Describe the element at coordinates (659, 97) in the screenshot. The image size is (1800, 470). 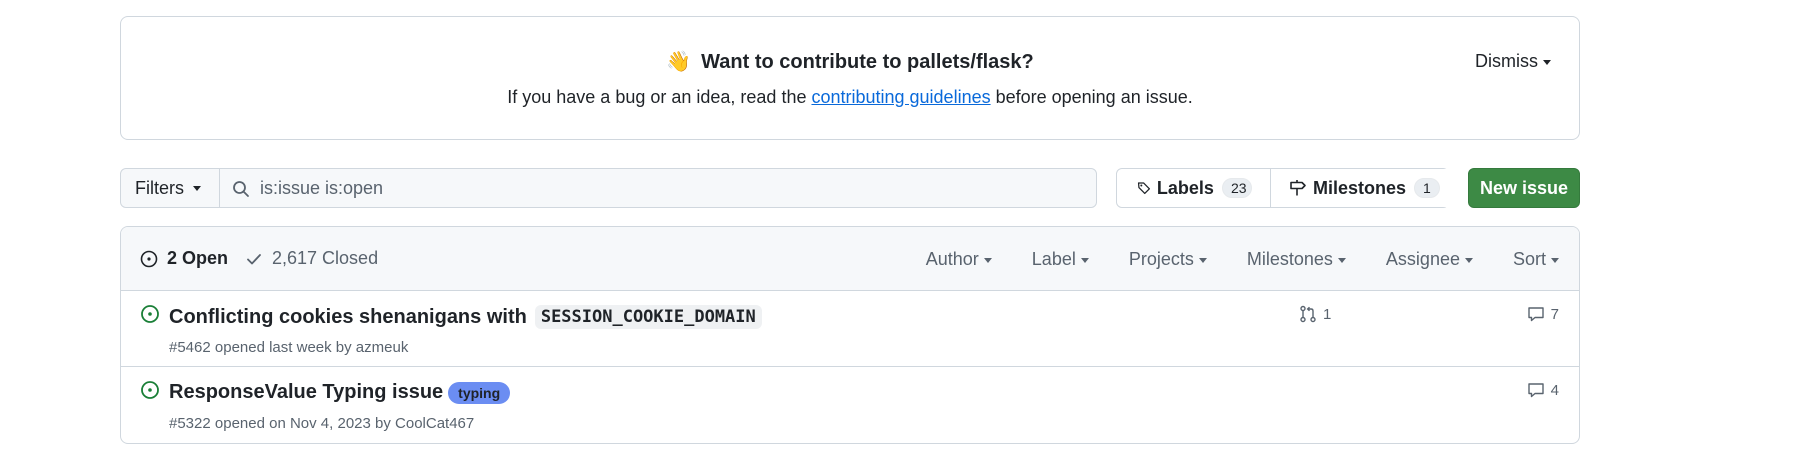
I see `banner-text-before: If you have a bug or an idea, read the` at that location.